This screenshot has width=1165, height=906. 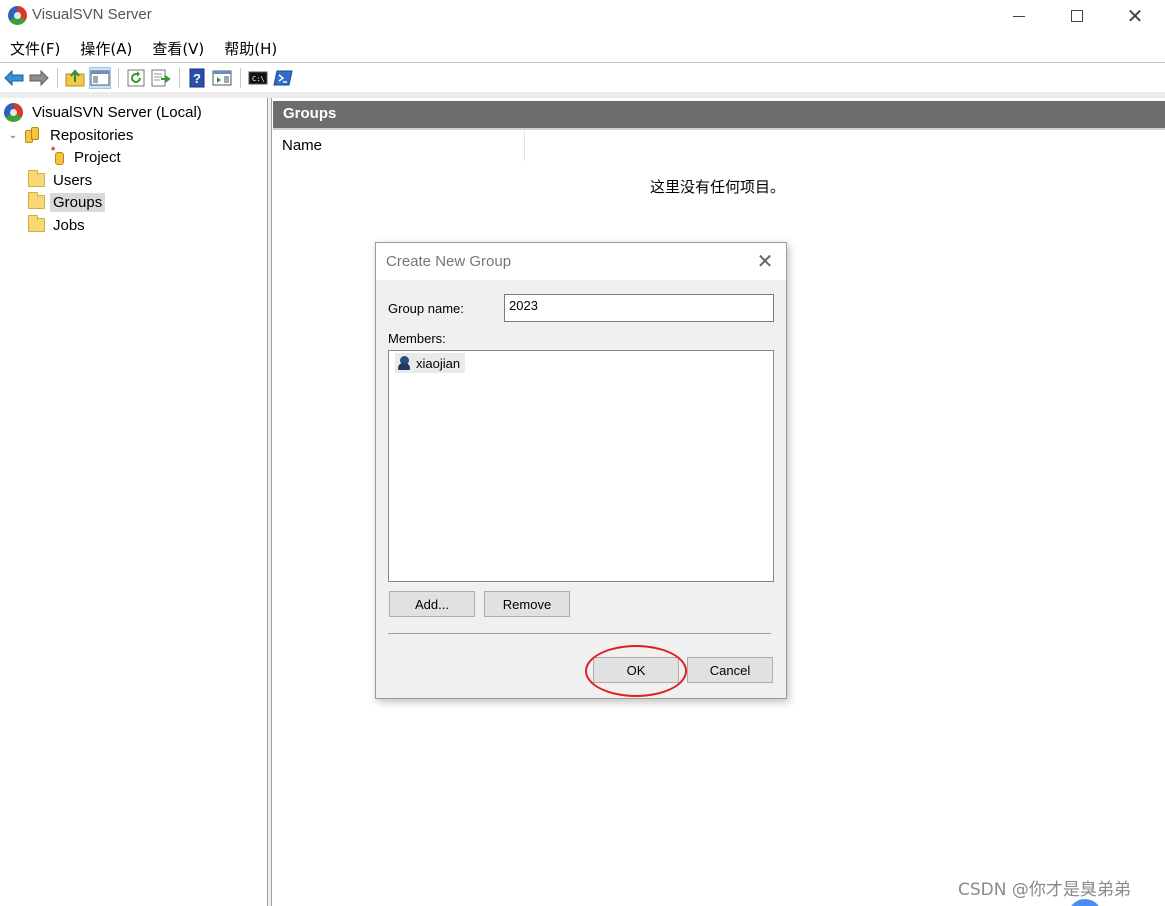 What do you see at coordinates (69, 225) in the screenshot?
I see `tree-item-label: Jobs` at bounding box center [69, 225].